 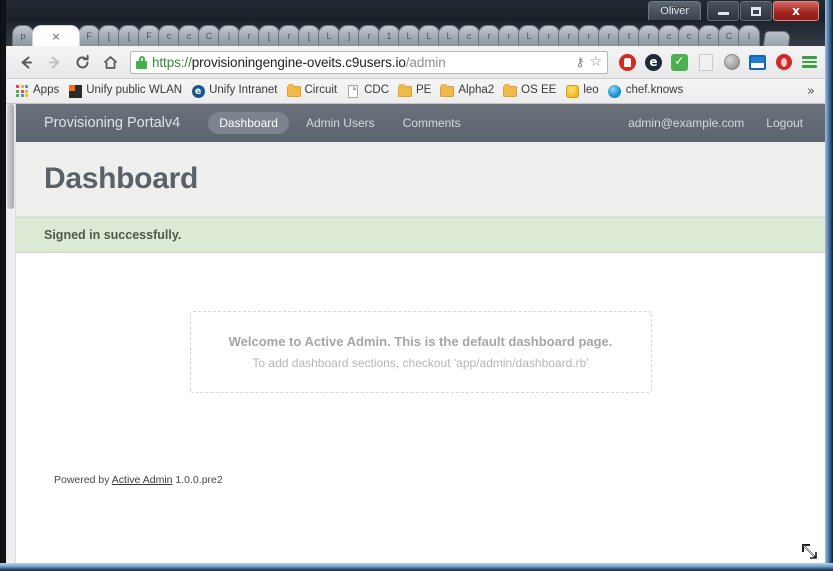 I want to click on tab-label: I, so click(x=749, y=36).